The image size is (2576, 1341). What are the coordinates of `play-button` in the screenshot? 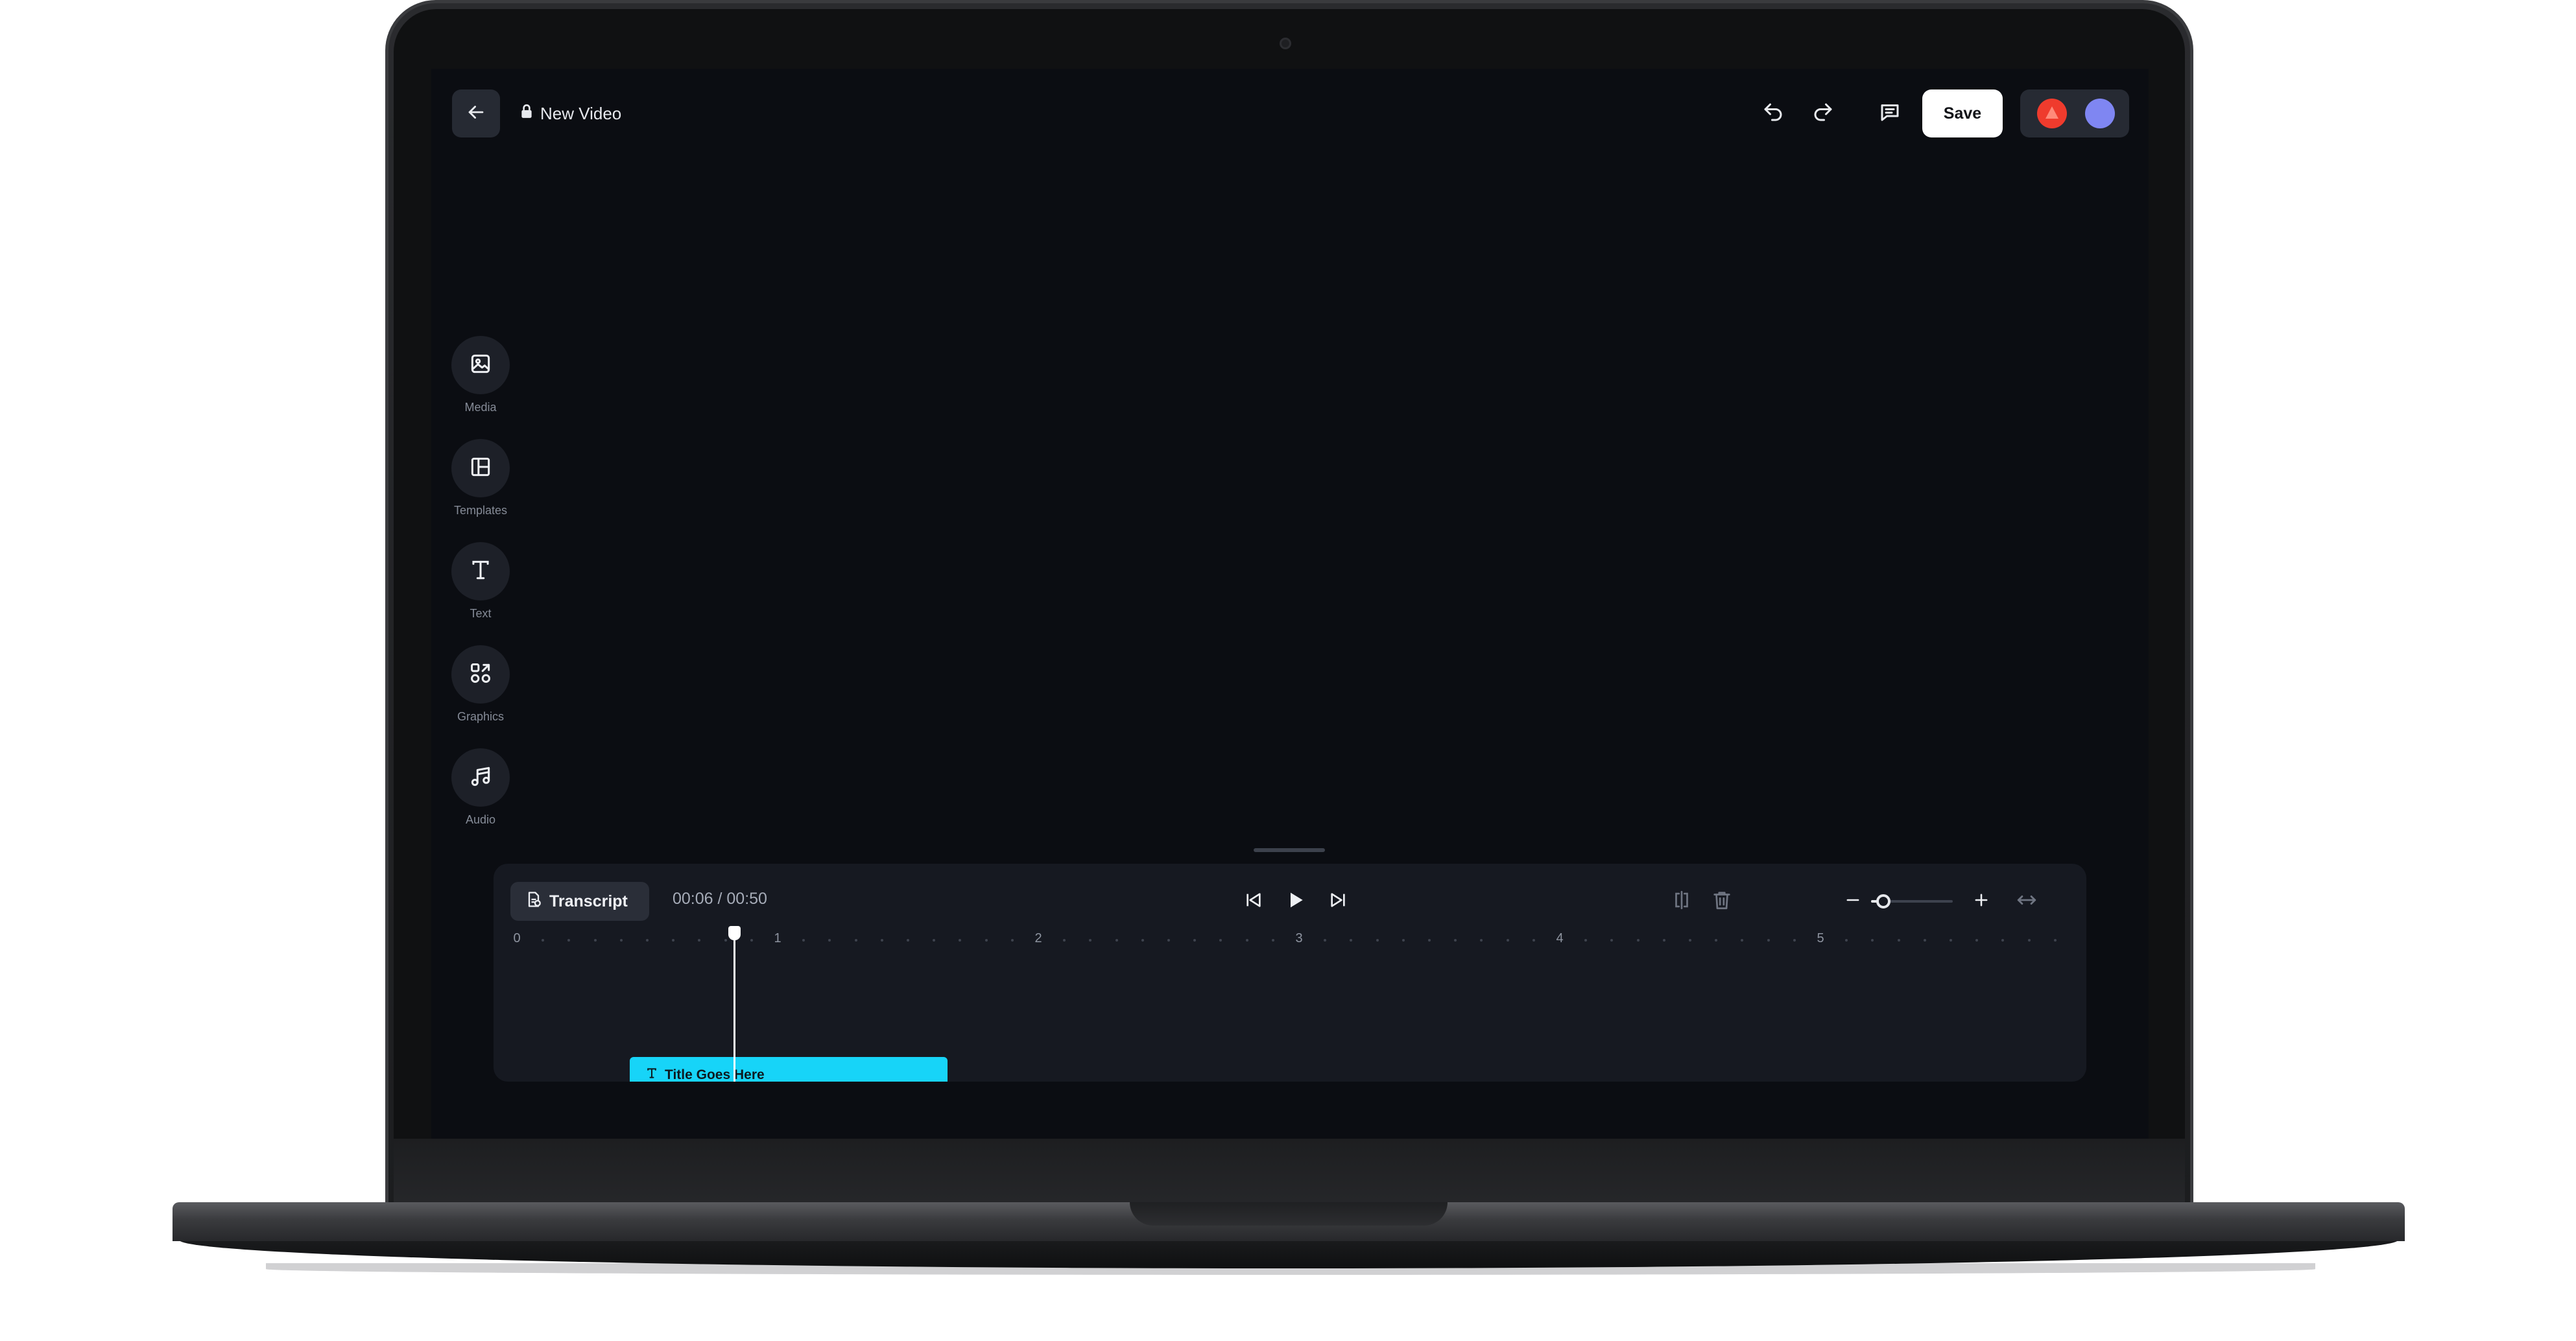 It's located at (1295, 901).